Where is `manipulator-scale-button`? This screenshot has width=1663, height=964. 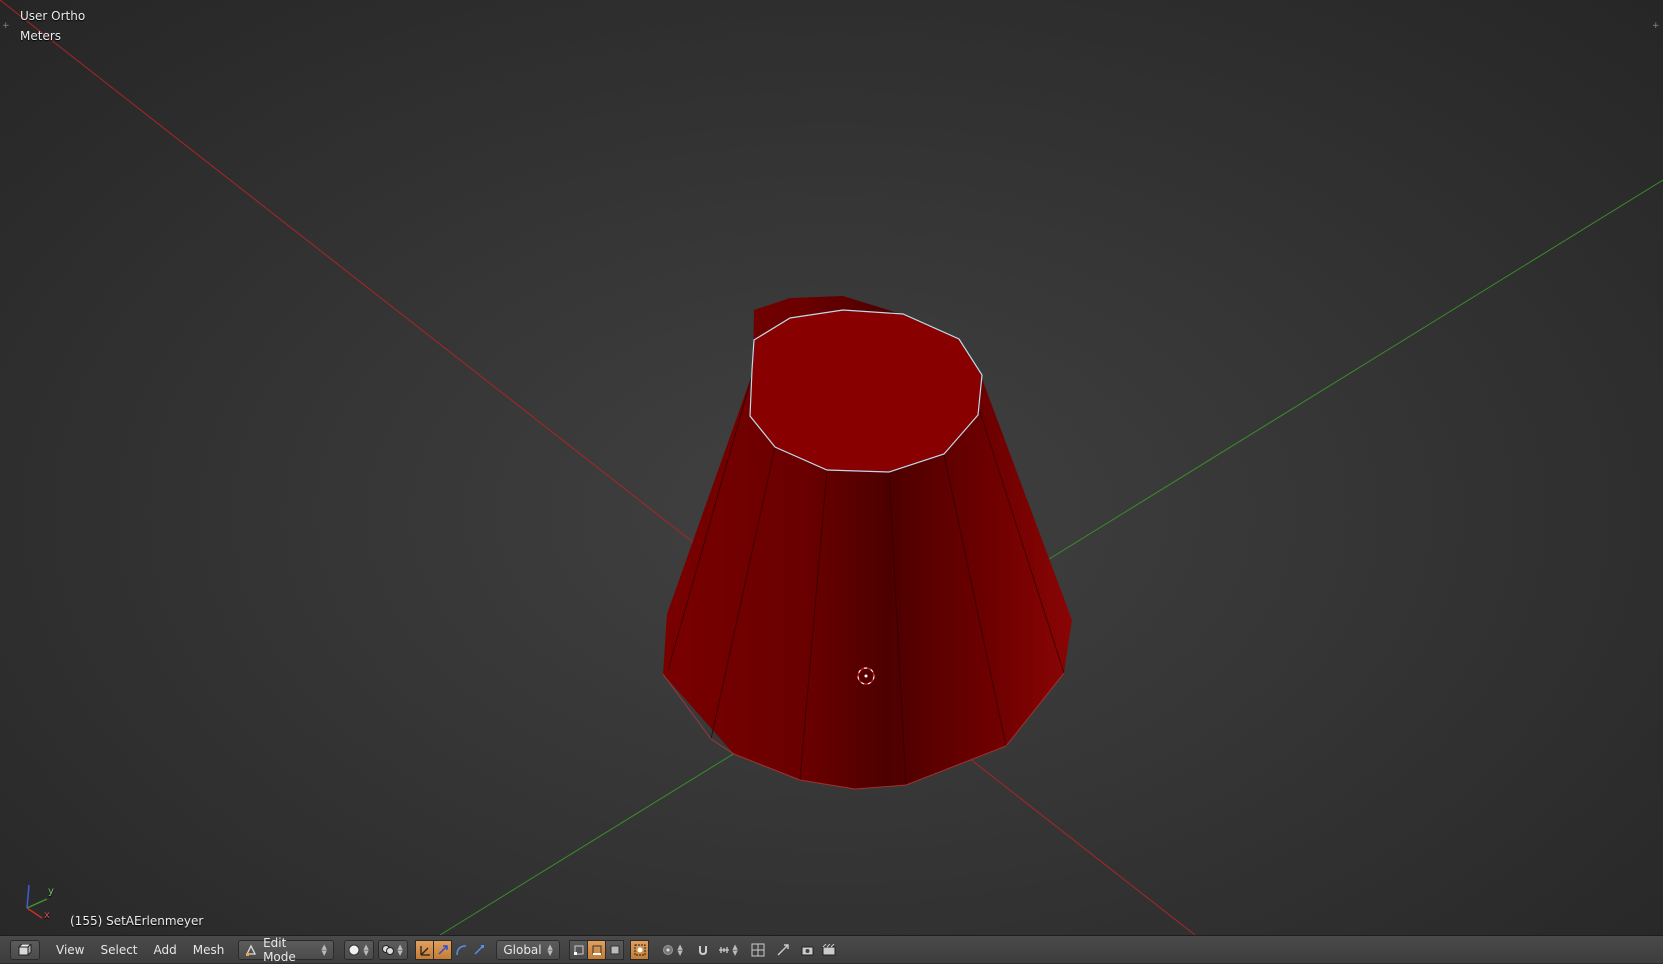
manipulator-scale-button is located at coordinates (478, 950).